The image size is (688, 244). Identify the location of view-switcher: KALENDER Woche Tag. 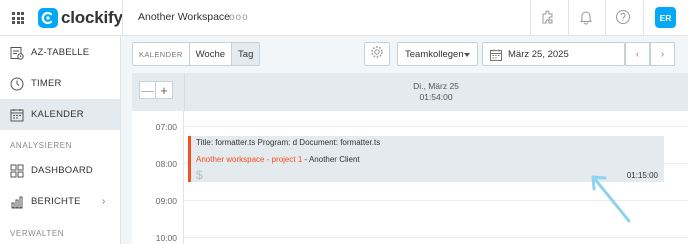
(196, 54).